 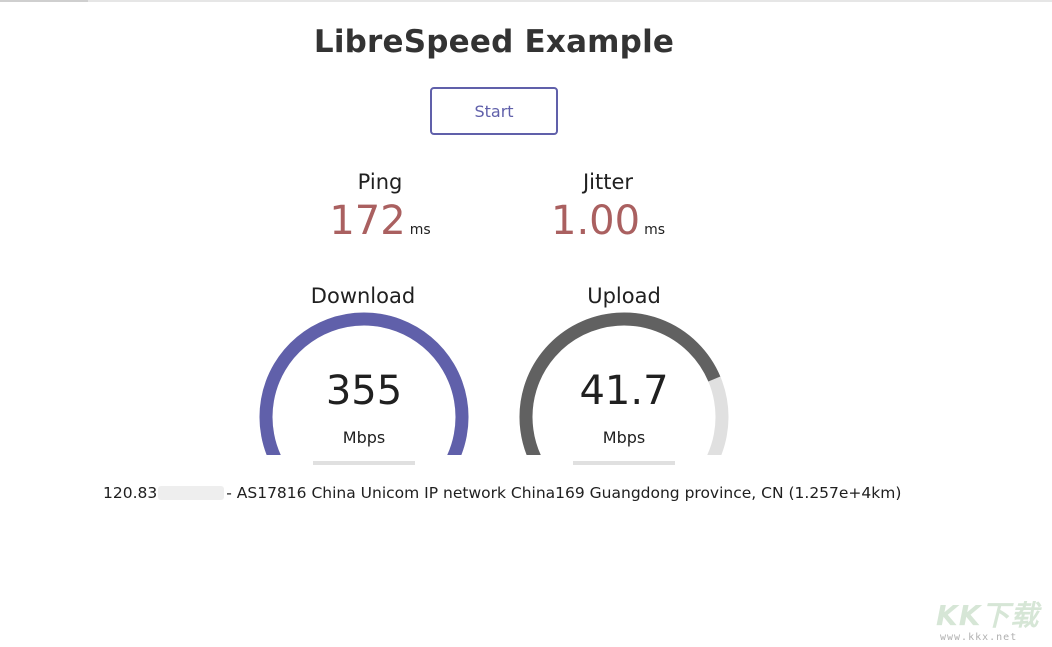 I want to click on download-value: 355, so click(x=364, y=391).